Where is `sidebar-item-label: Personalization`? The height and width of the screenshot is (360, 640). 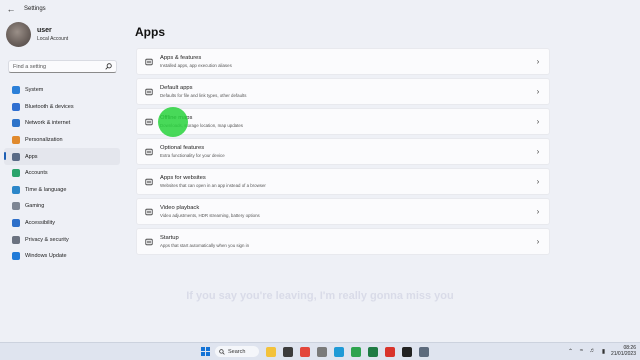 sidebar-item-label: Personalization is located at coordinates (44, 140).